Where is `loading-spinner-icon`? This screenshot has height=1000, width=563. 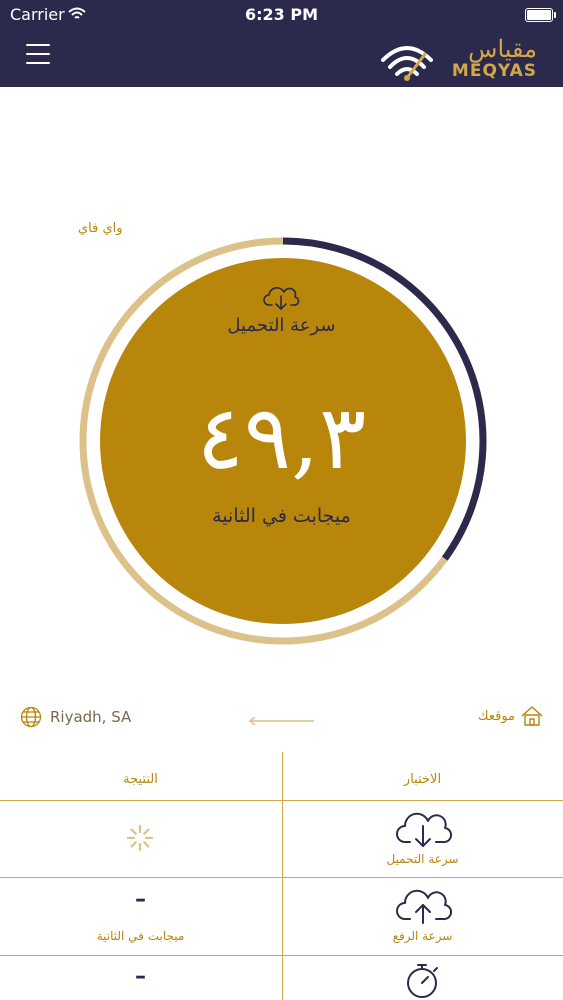 loading-spinner-icon is located at coordinates (140, 838).